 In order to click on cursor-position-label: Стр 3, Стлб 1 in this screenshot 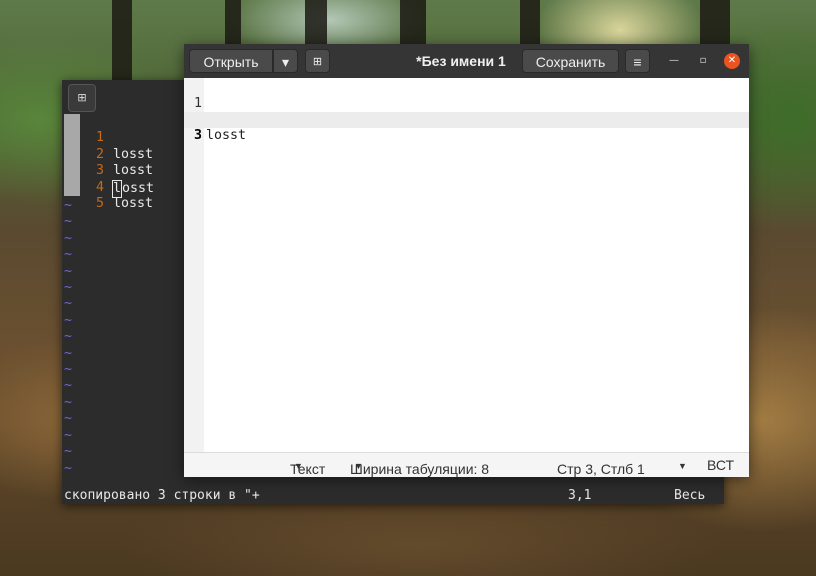, I will do `click(601, 469)`.